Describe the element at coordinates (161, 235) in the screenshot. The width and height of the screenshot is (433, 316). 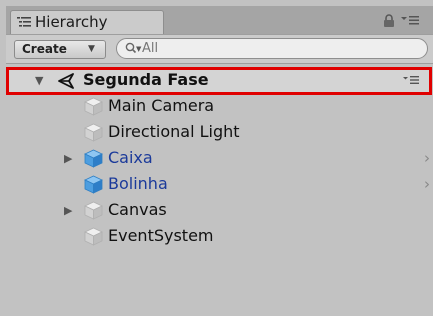
I see `object-label: EventSystem` at that location.